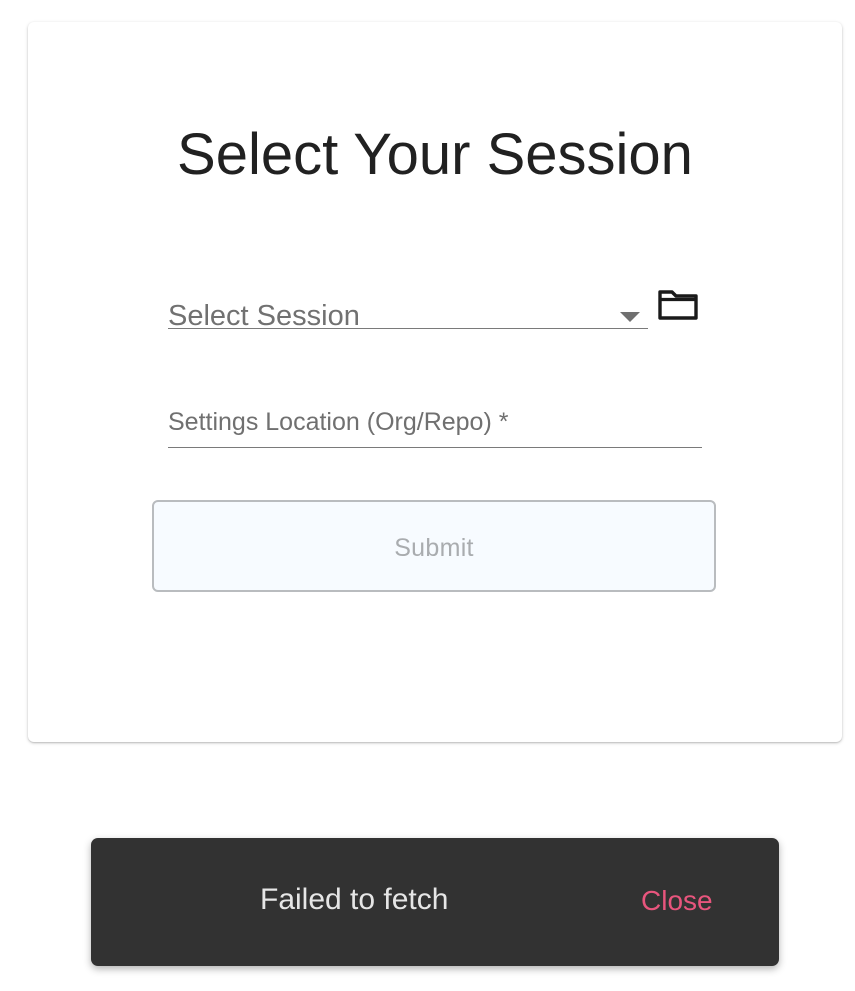 Image resolution: width=855 pixels, height=991 pixels. What do you see at coordinates (677, 901) in the screenshot?
I see `close-button: Close` at bounding box center [677, 901].